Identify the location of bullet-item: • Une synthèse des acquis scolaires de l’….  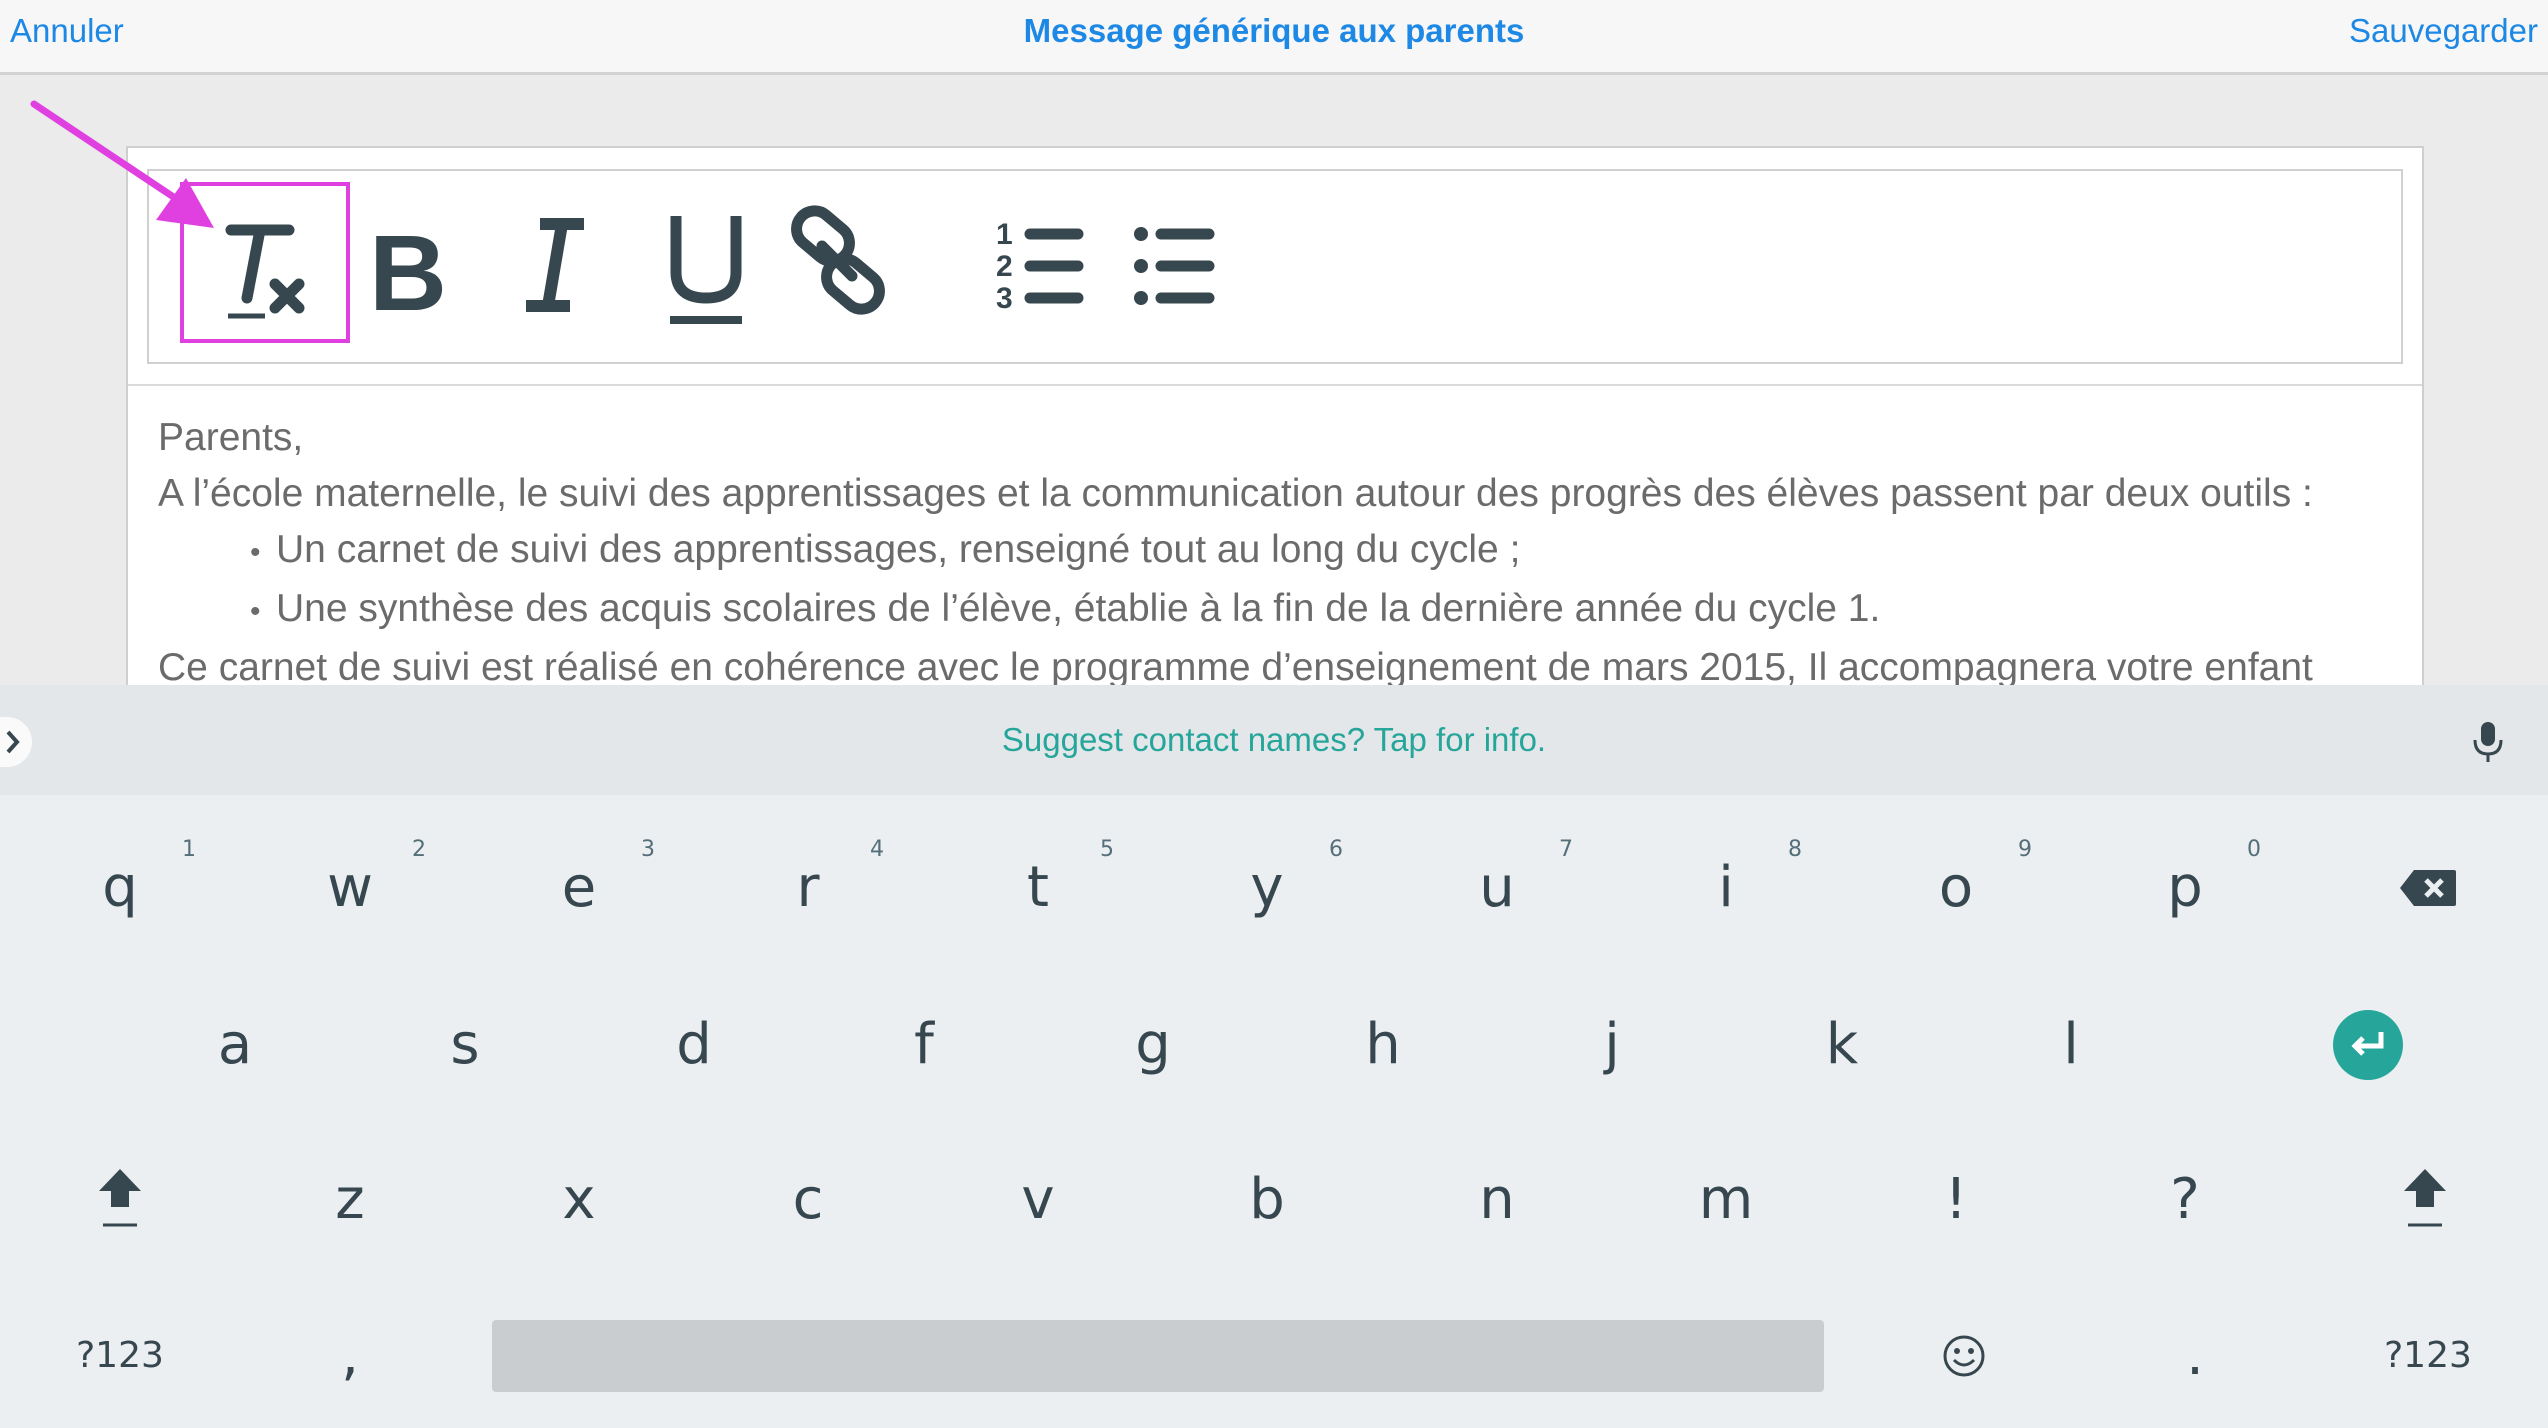
(1065, 608).